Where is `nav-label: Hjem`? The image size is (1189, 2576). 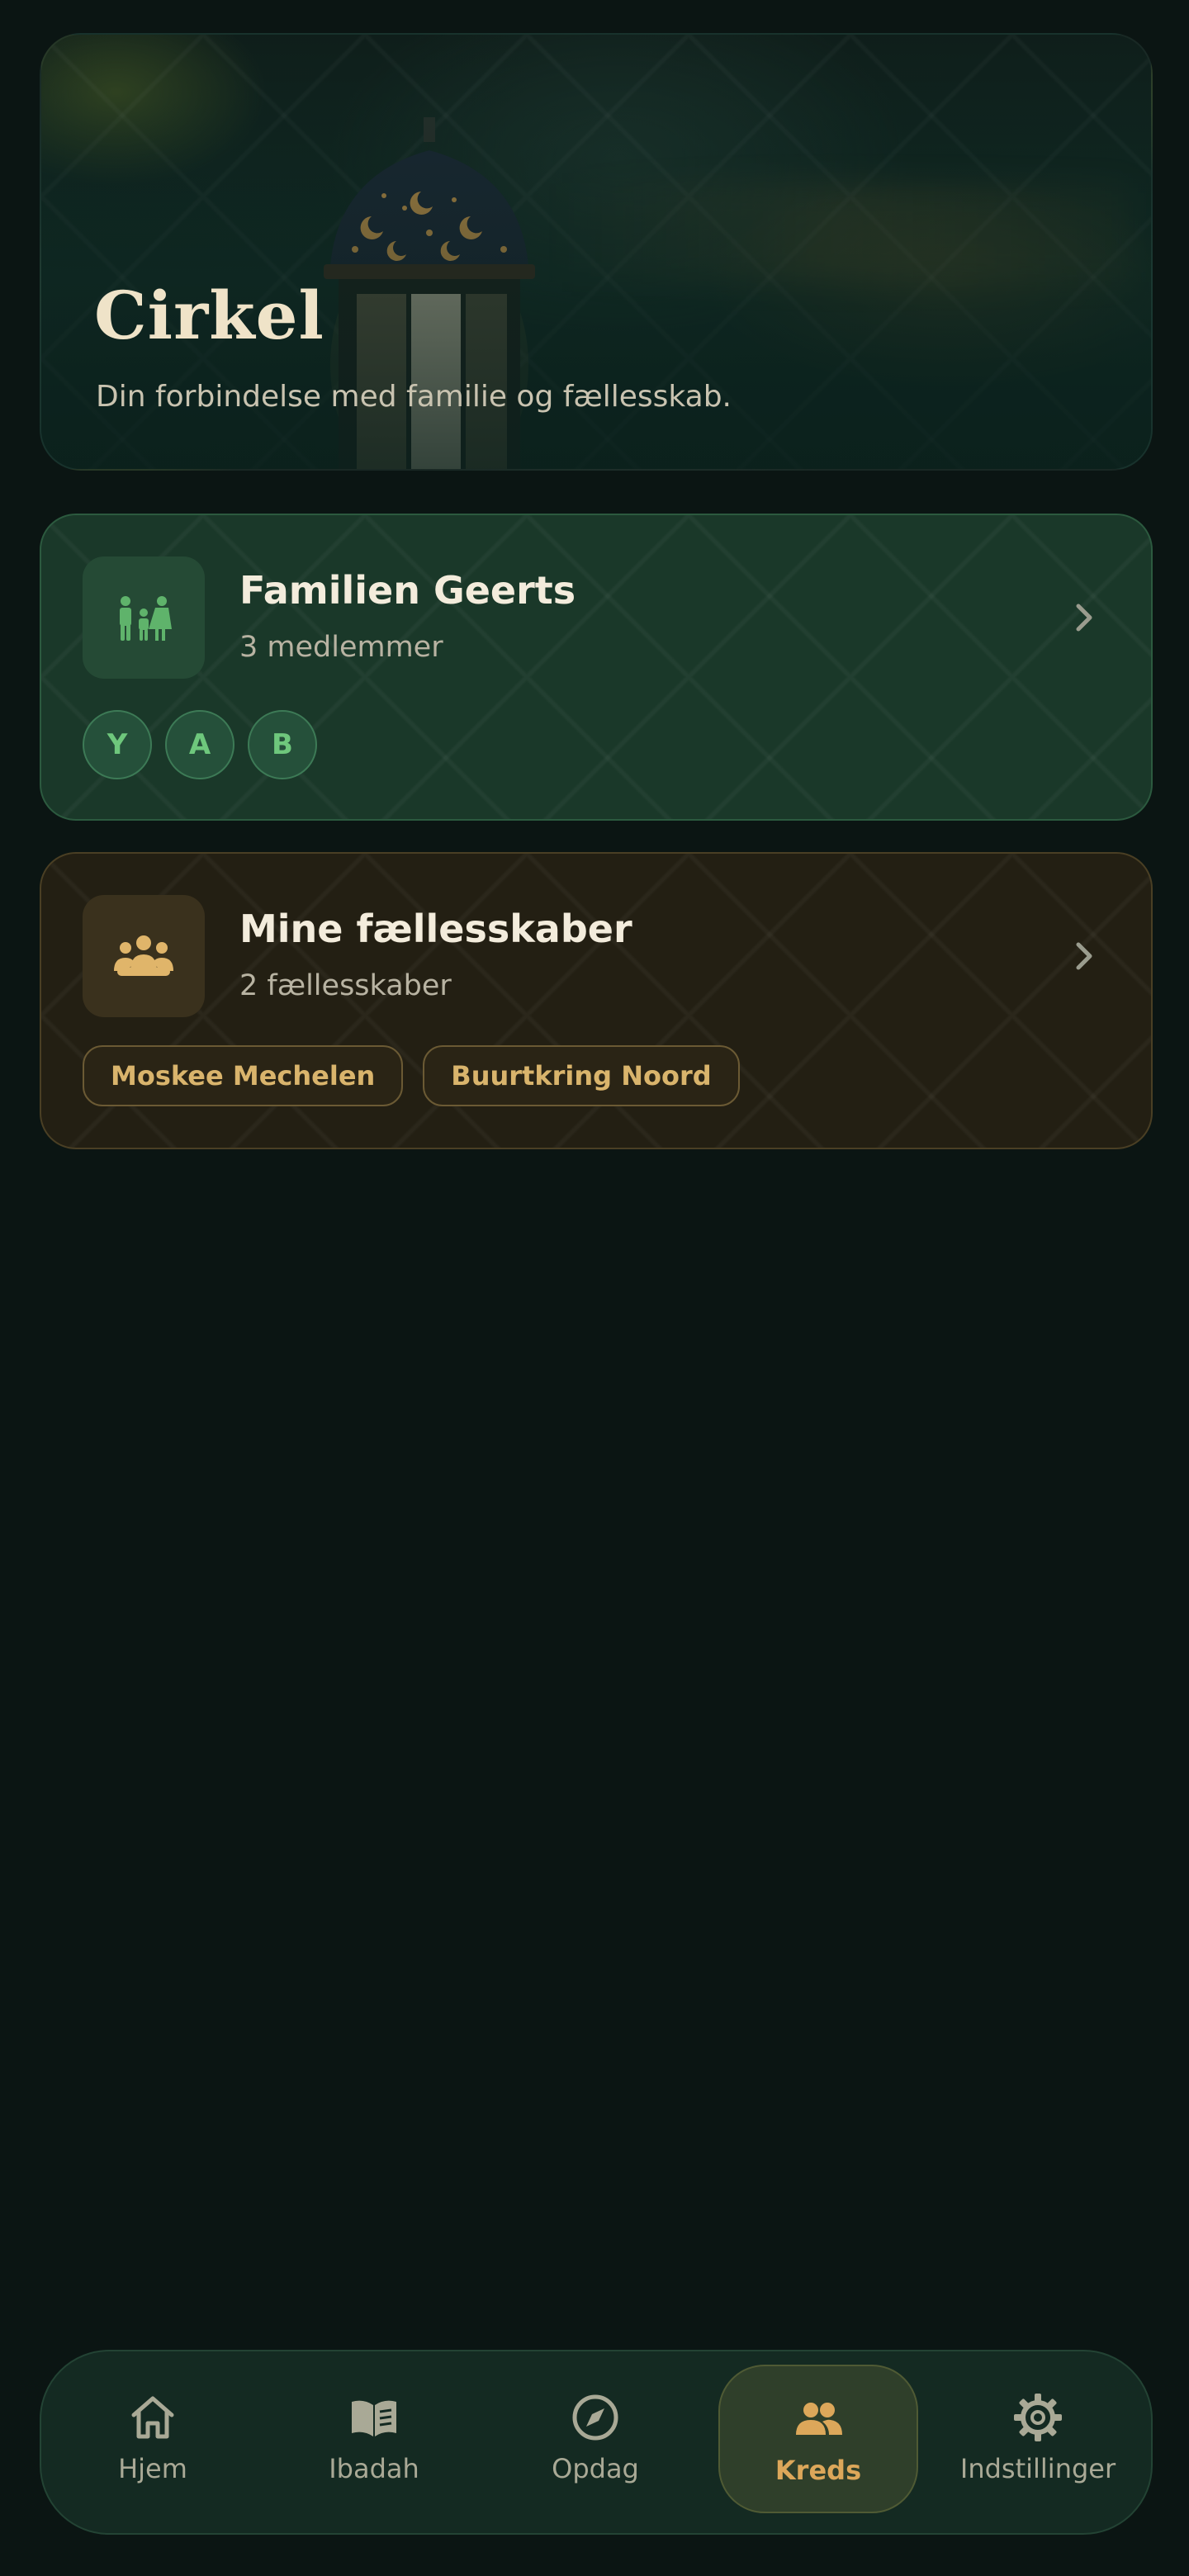 nav-label: Hjem is located at coordinates (152, 2468).